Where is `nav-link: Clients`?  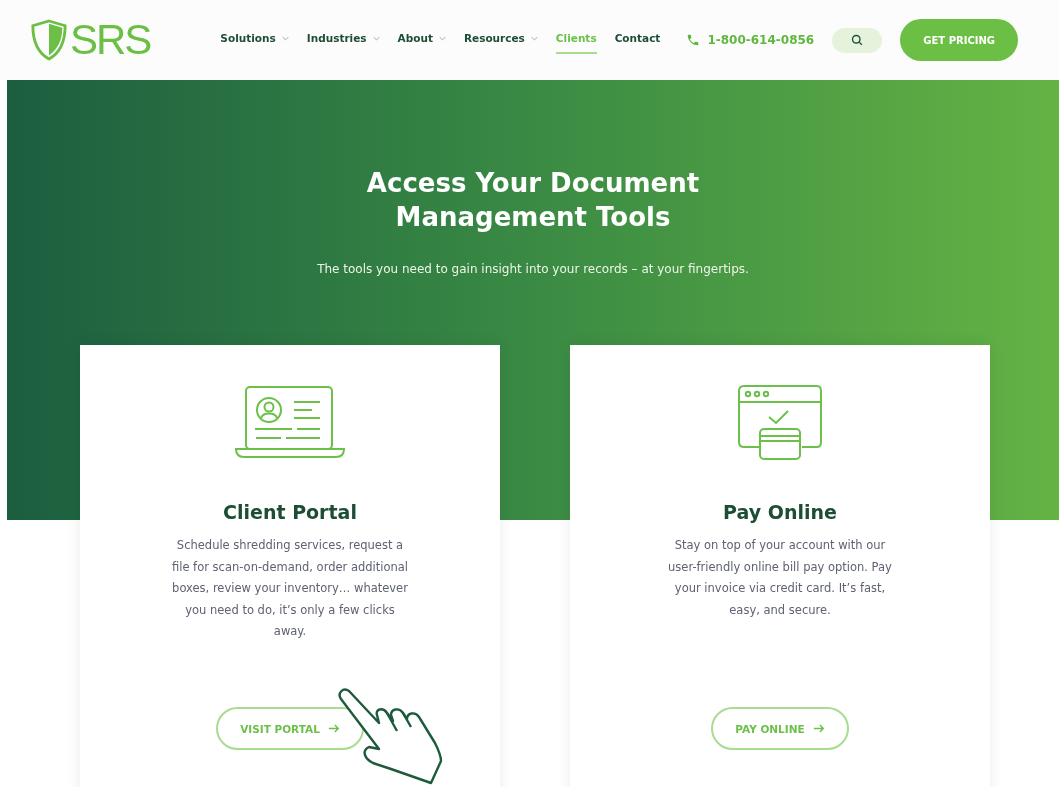 nav-link: Clients is located at coordinates (576, 40).